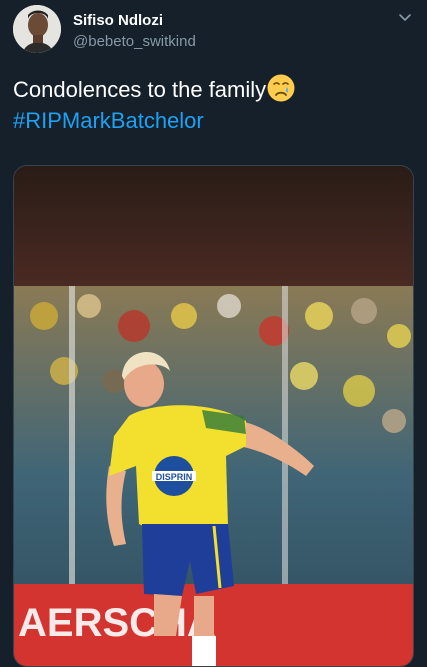  I want to click on avatar, so click(37, 29).